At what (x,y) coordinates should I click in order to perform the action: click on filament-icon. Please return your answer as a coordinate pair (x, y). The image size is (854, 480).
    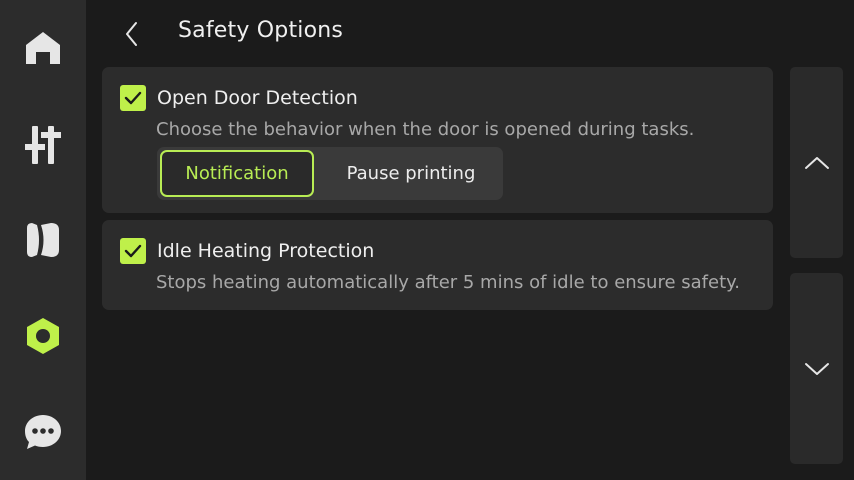
    Looking at the image, I should click on (43, 240).